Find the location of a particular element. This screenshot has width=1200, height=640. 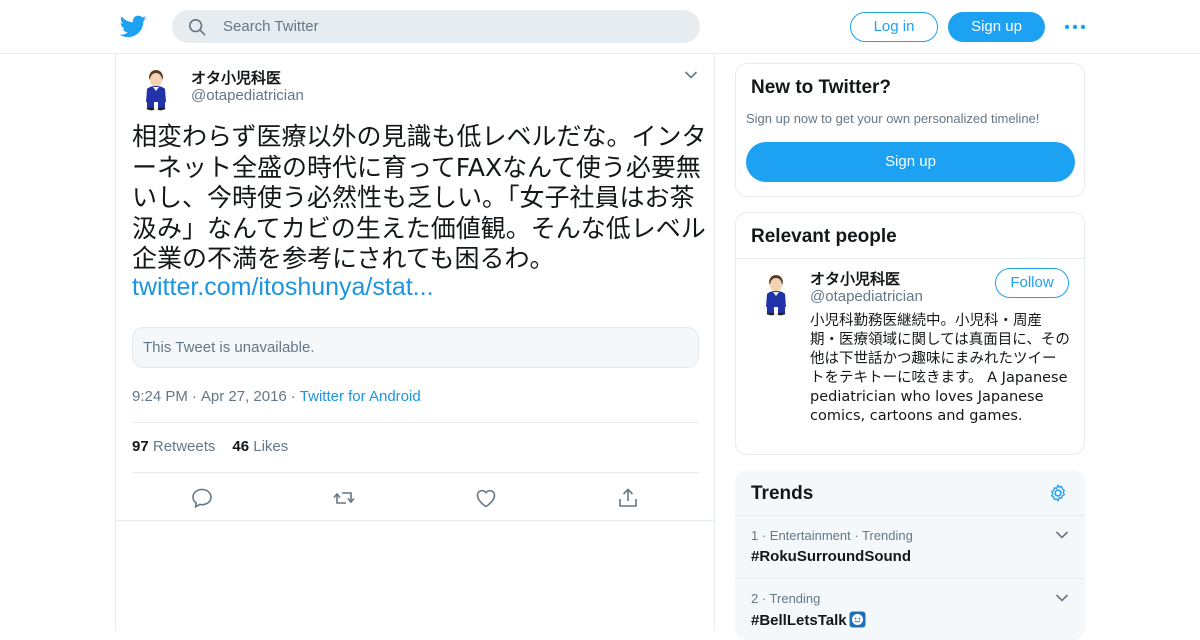

retweets-count: 97 is located at coordinates (140, 446).